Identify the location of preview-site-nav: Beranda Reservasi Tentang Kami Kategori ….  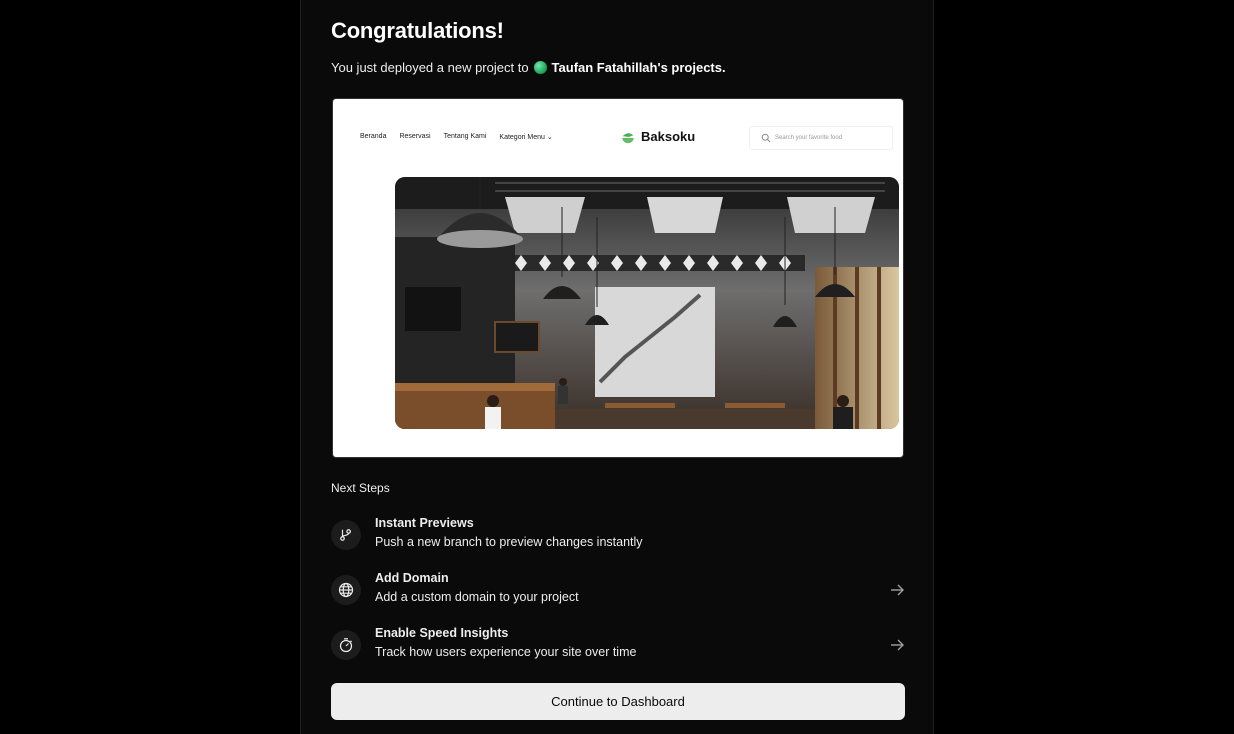
(456, 137).